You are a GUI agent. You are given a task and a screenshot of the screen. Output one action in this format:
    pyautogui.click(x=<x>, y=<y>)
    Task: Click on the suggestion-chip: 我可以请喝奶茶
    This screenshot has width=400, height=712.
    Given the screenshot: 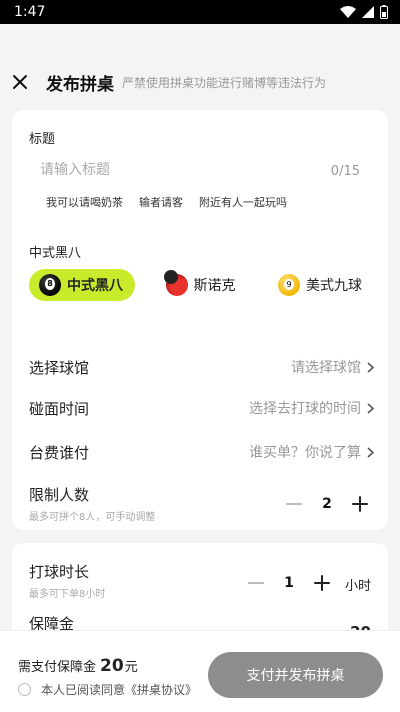 What is the action you would take?
    pyautogui.click(x=84, y=202)
    